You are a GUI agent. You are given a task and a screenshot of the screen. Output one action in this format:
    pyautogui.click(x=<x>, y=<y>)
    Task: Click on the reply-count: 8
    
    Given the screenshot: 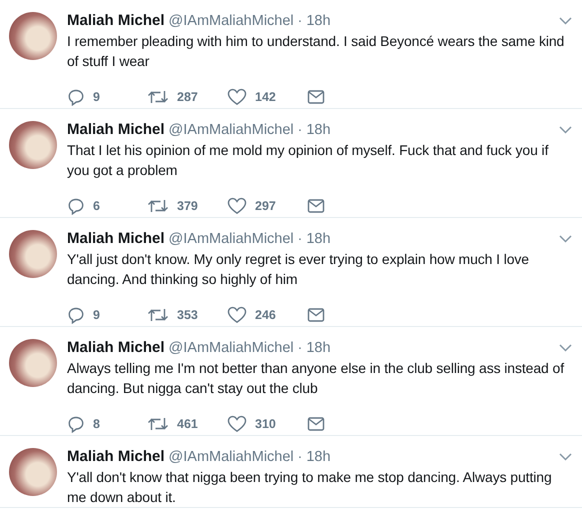 What is the action you would take?
    pyautogui.click(x=96, y=424)
    